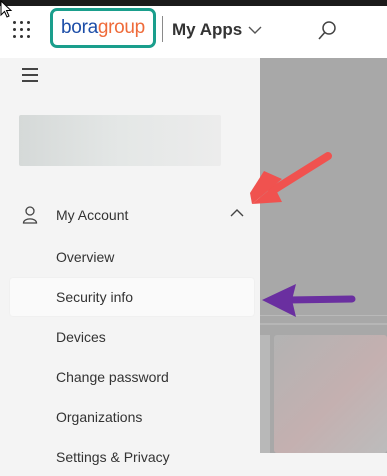 The width and height of the screenshot is (387, 476). I want to click on top-app-bar: bora group My Apps, so click(193, 29).